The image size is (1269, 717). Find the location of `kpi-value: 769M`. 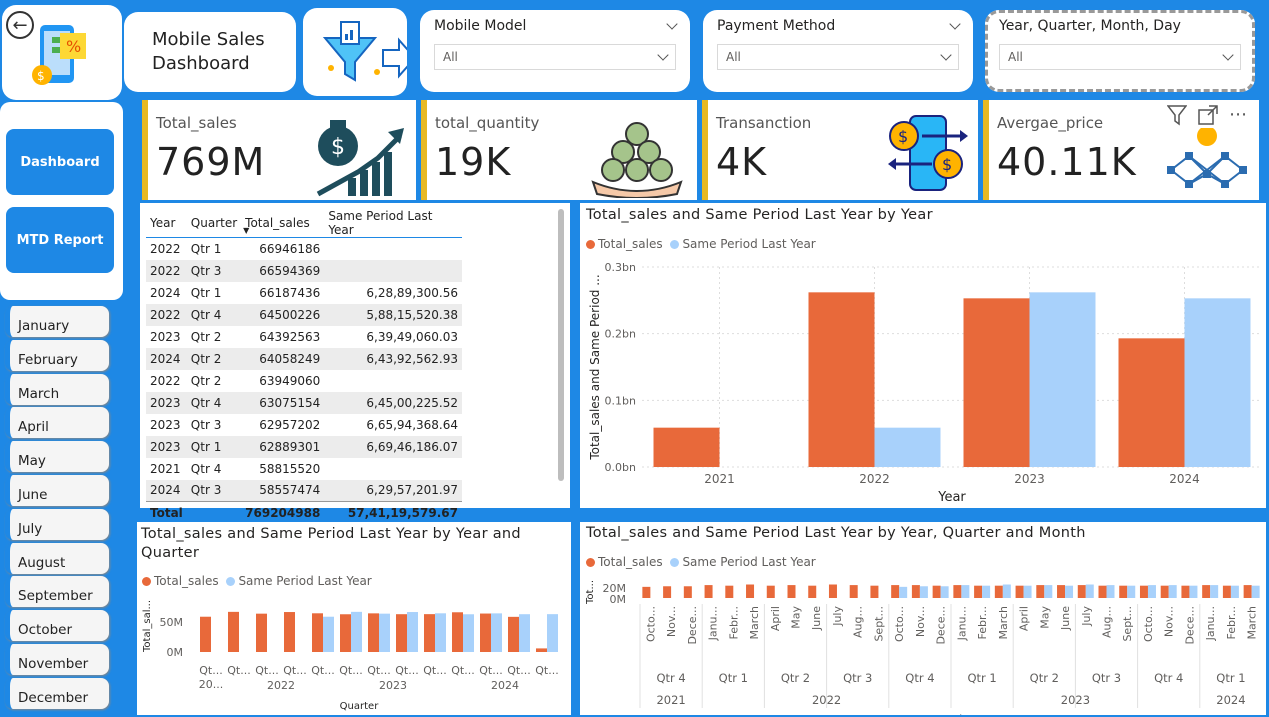

kpi-value: 769M is located at coordinates (211, 162).